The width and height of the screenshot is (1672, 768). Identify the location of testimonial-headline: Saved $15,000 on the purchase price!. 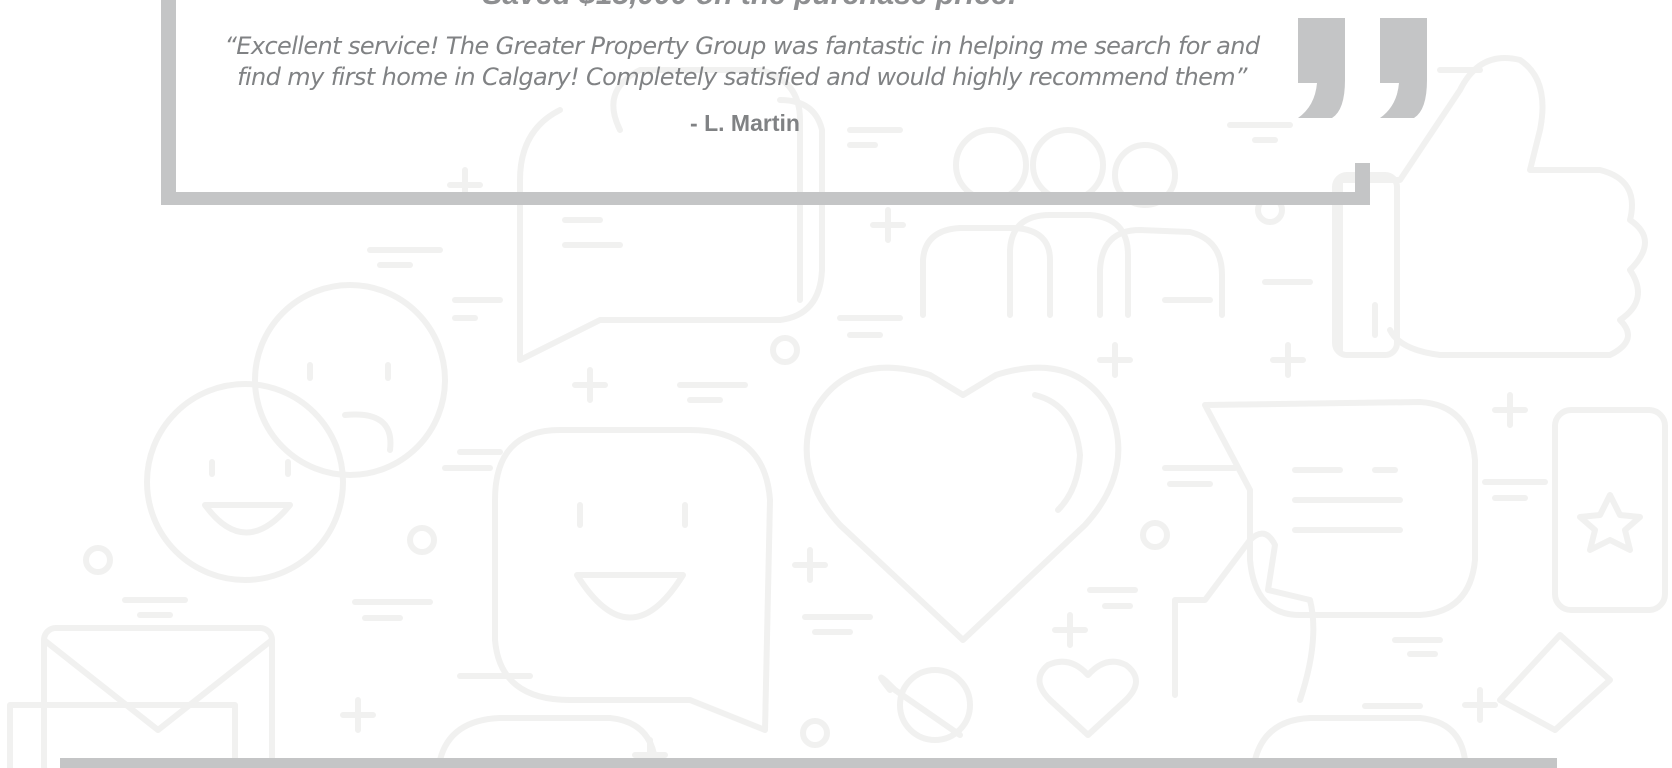
(750, 6).